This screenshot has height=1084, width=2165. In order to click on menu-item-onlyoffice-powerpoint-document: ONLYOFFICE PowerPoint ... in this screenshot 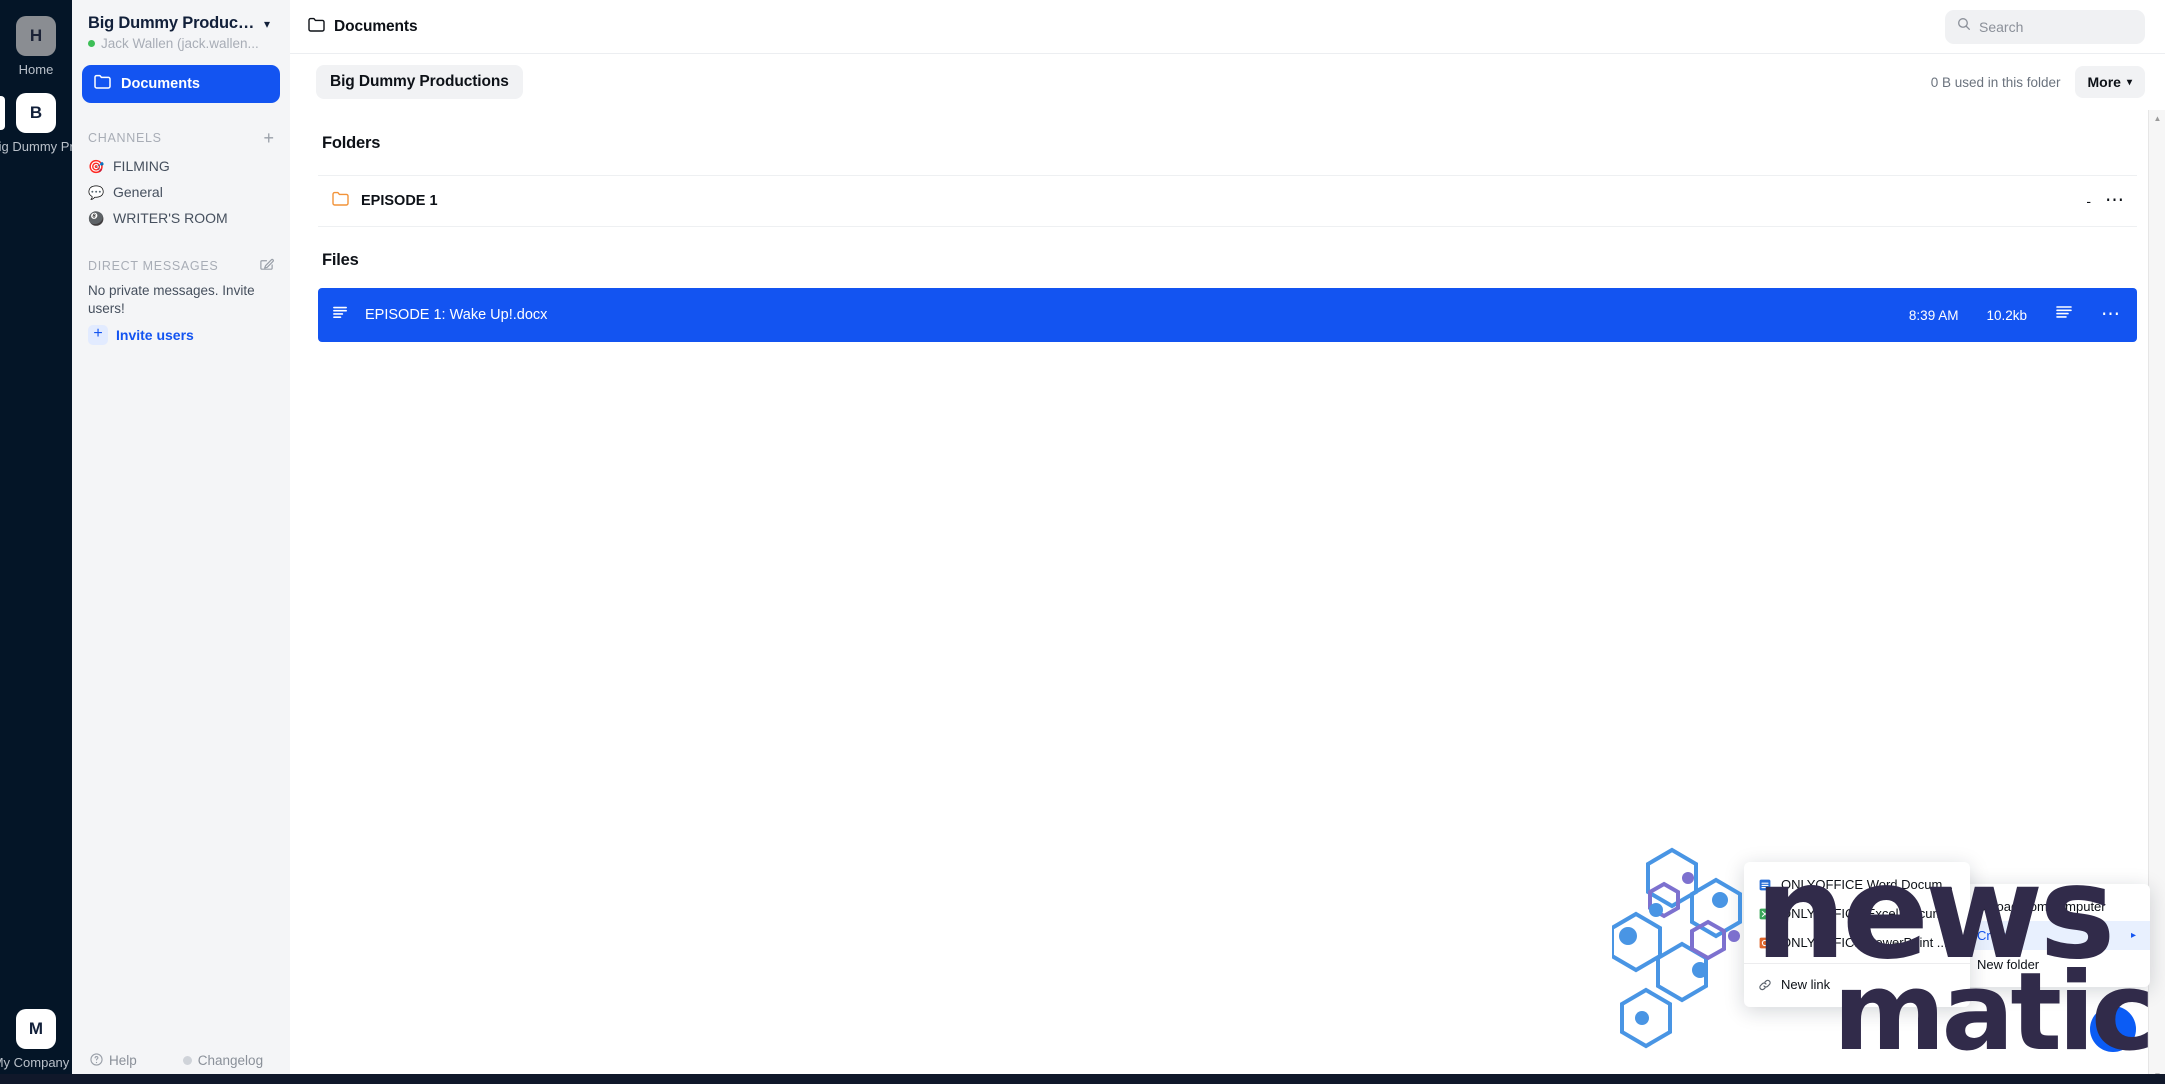, I will do `click(1857, 942)`.